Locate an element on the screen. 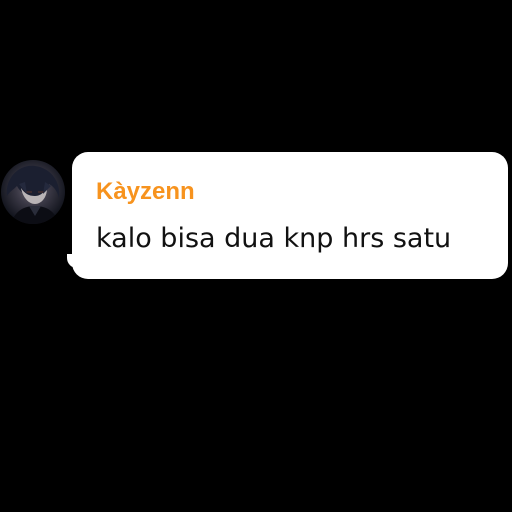 The image size is (512, 512). sender-name: Kàyzenn is located at coordinates (145, 192).